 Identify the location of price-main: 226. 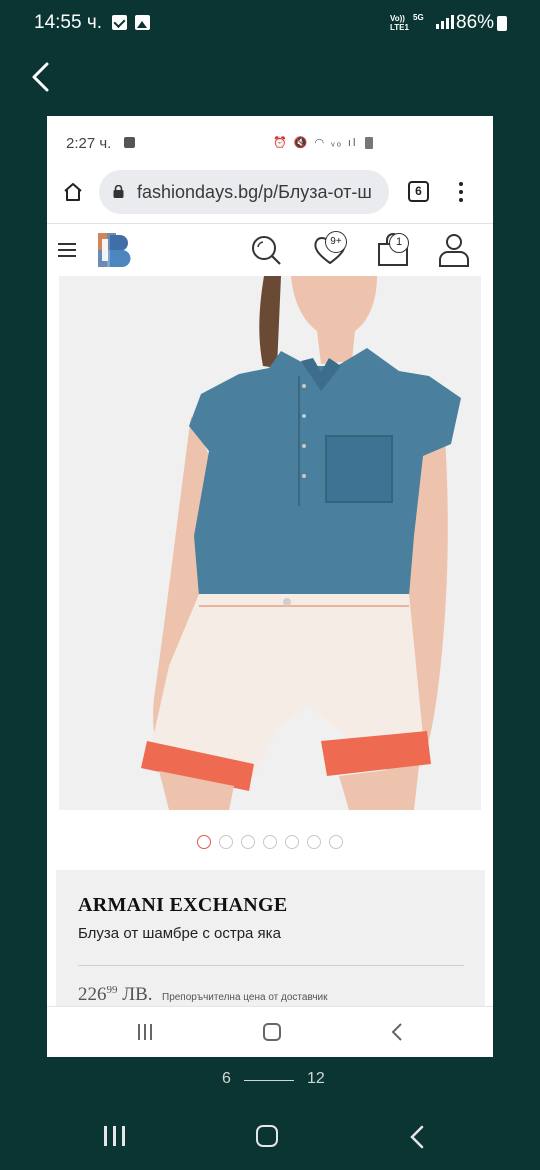
(92, 994).